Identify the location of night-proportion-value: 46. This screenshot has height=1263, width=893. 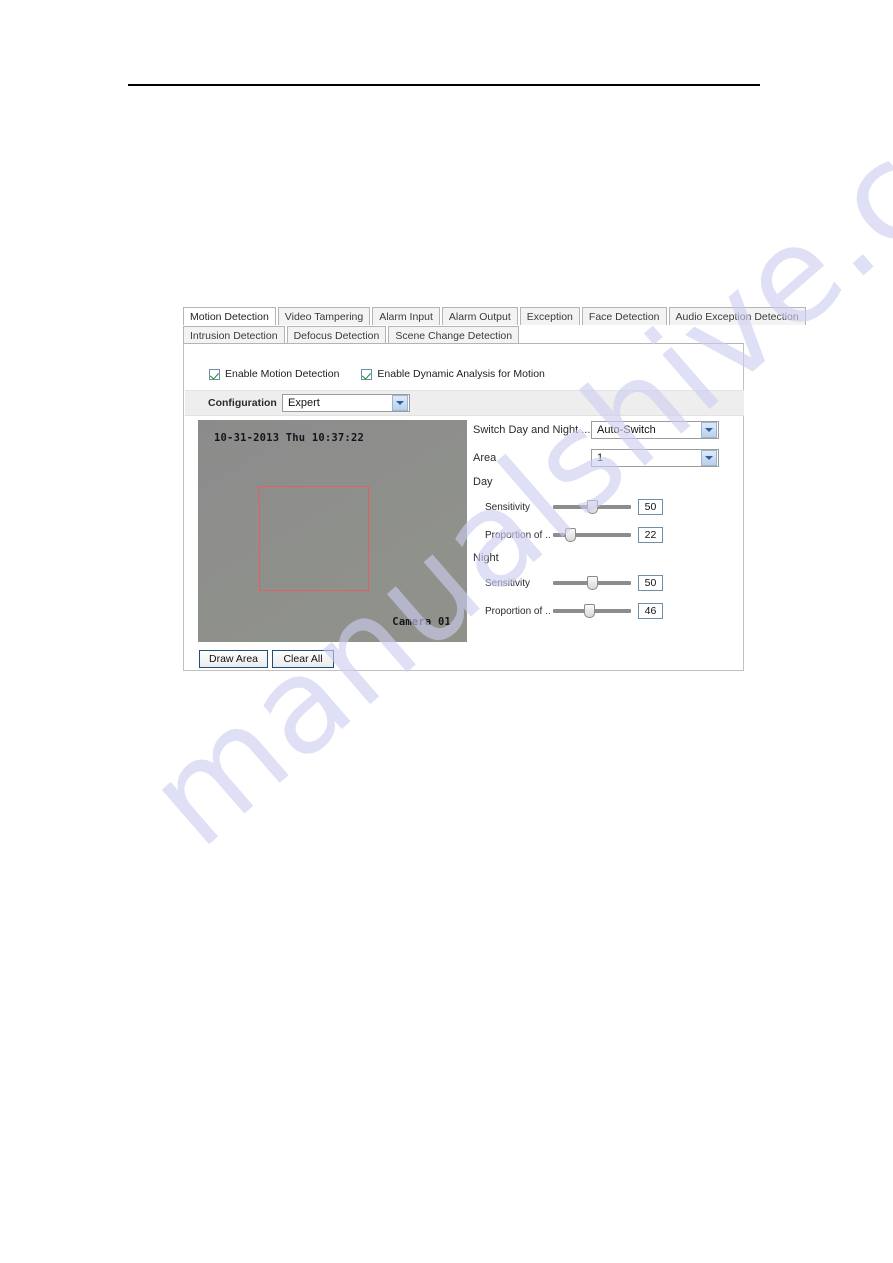
(650, 611).